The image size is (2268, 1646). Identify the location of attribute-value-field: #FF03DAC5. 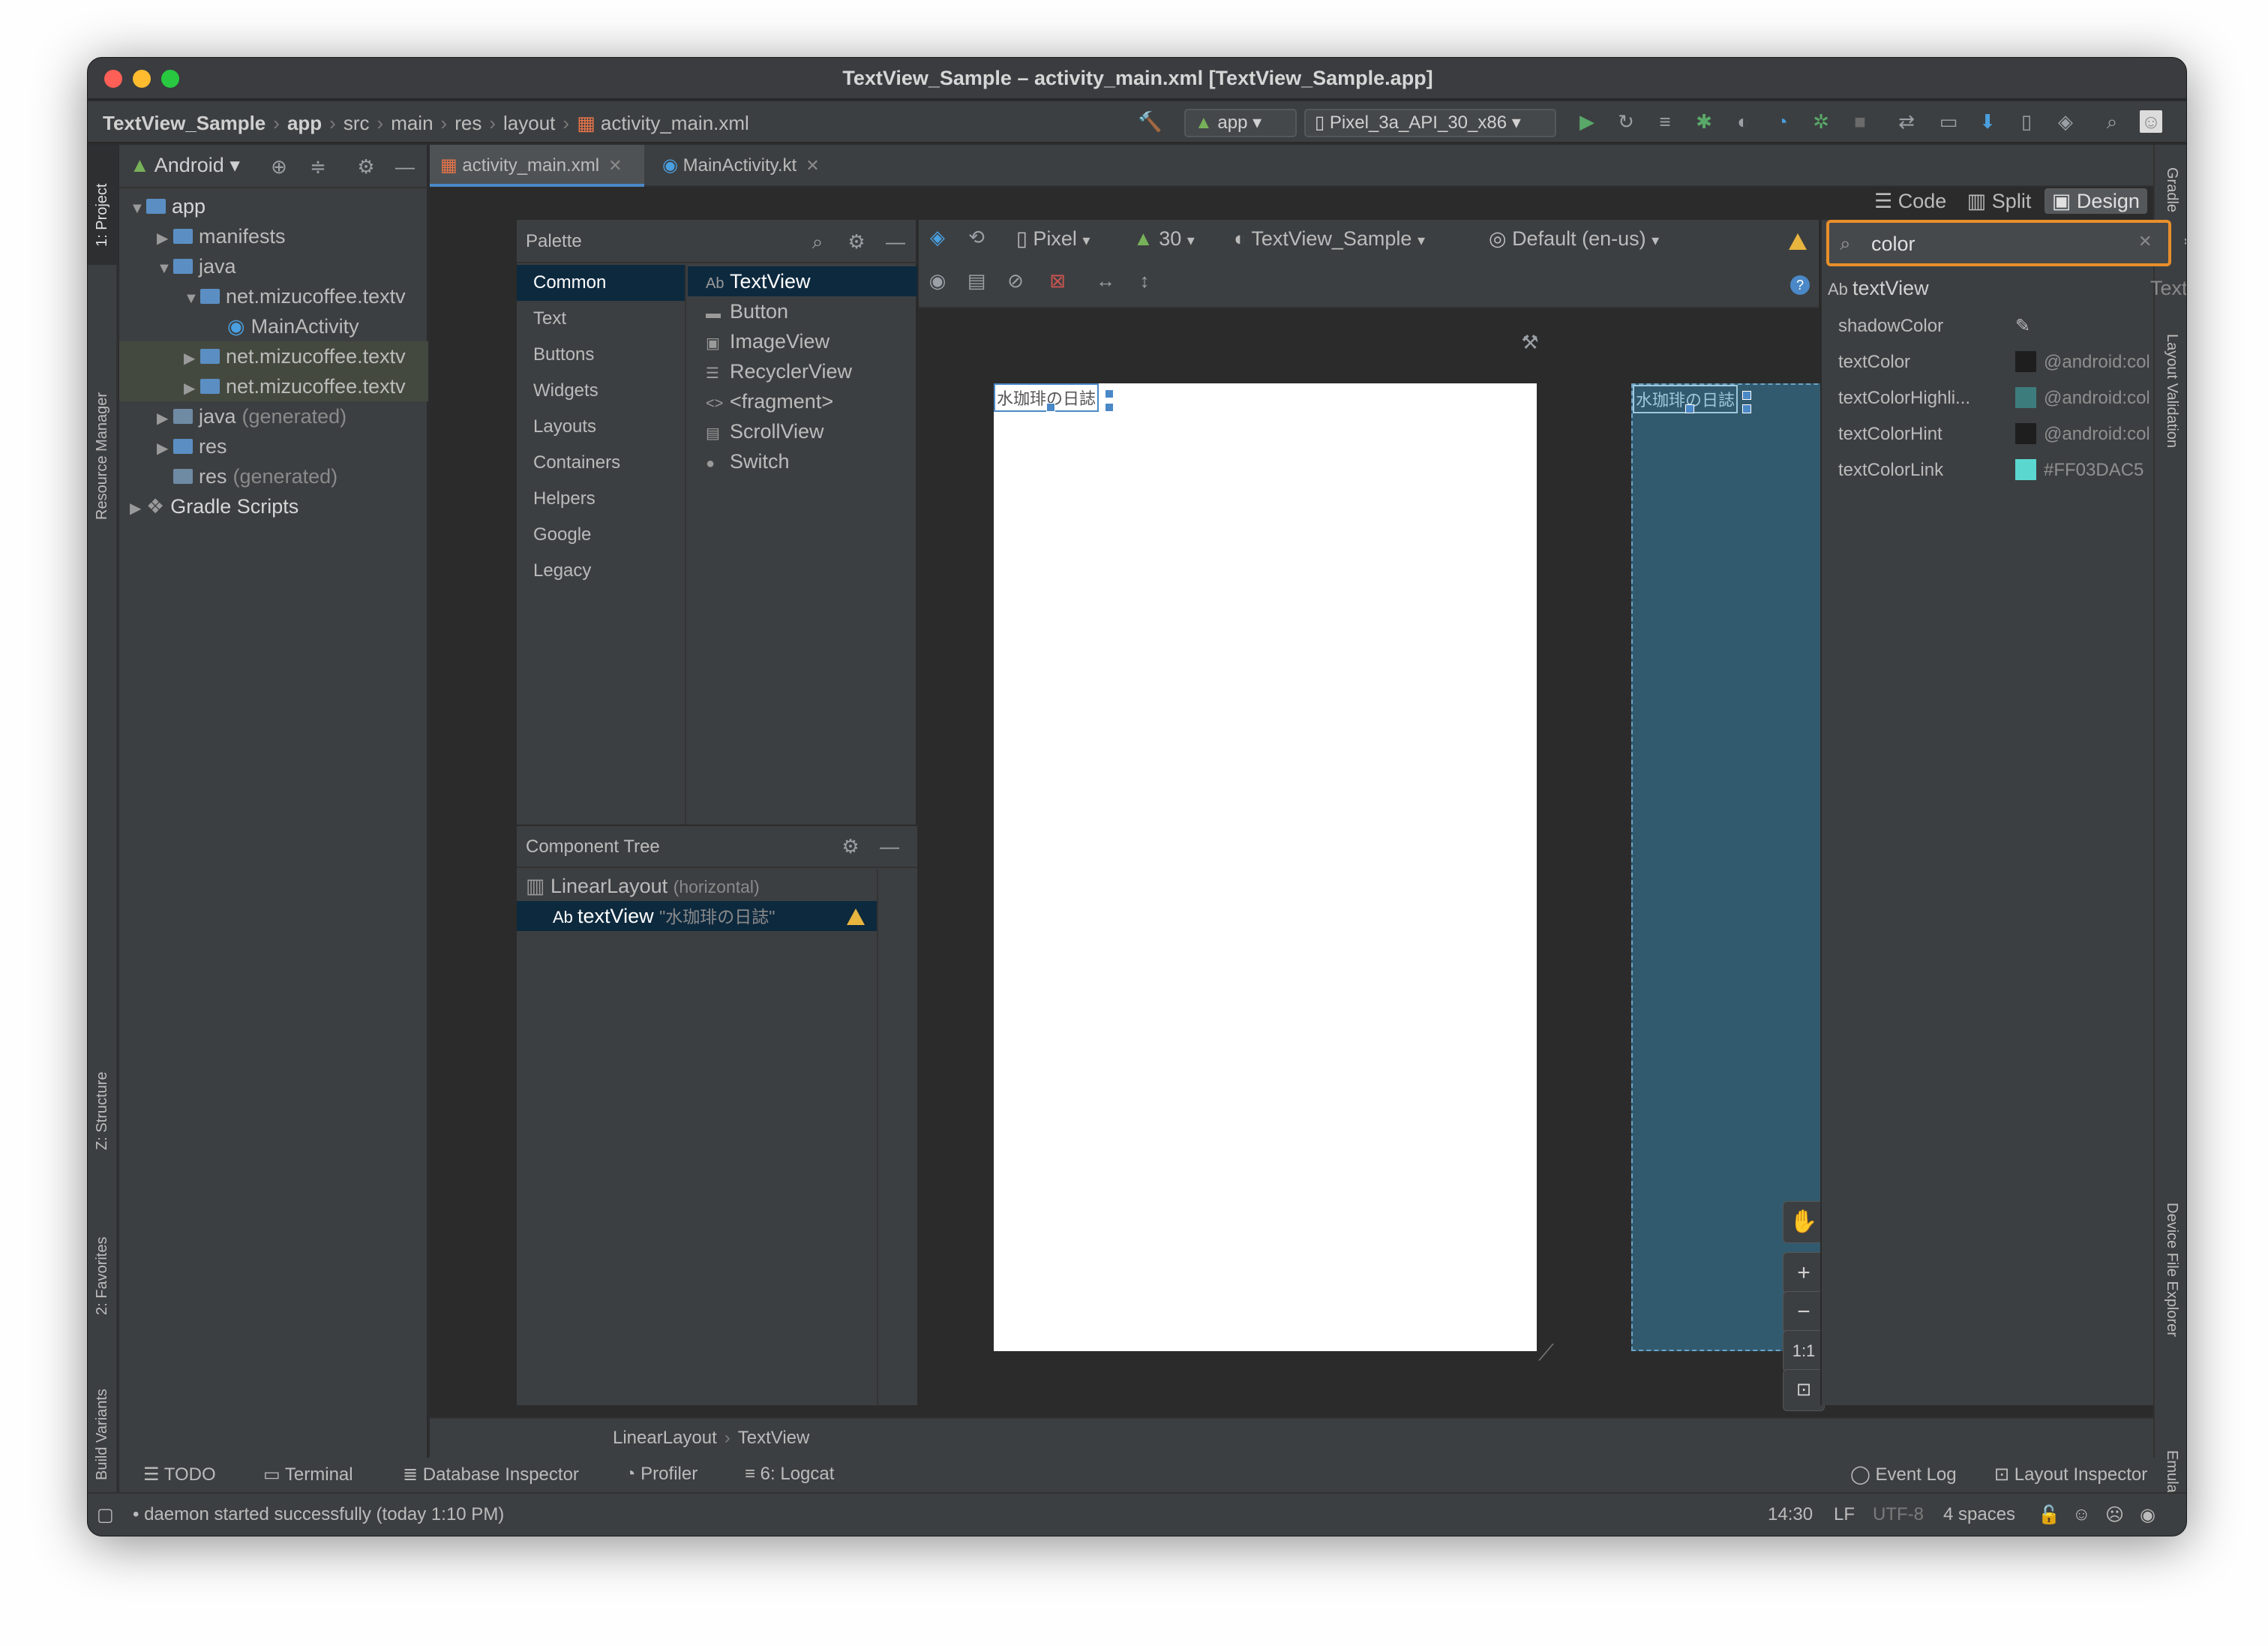
(2082, 470).